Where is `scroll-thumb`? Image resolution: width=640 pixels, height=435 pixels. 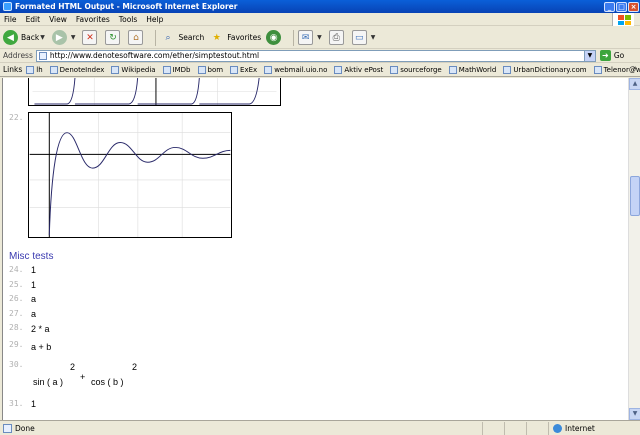
scroll-thumb is located at coordinates (635, 196).